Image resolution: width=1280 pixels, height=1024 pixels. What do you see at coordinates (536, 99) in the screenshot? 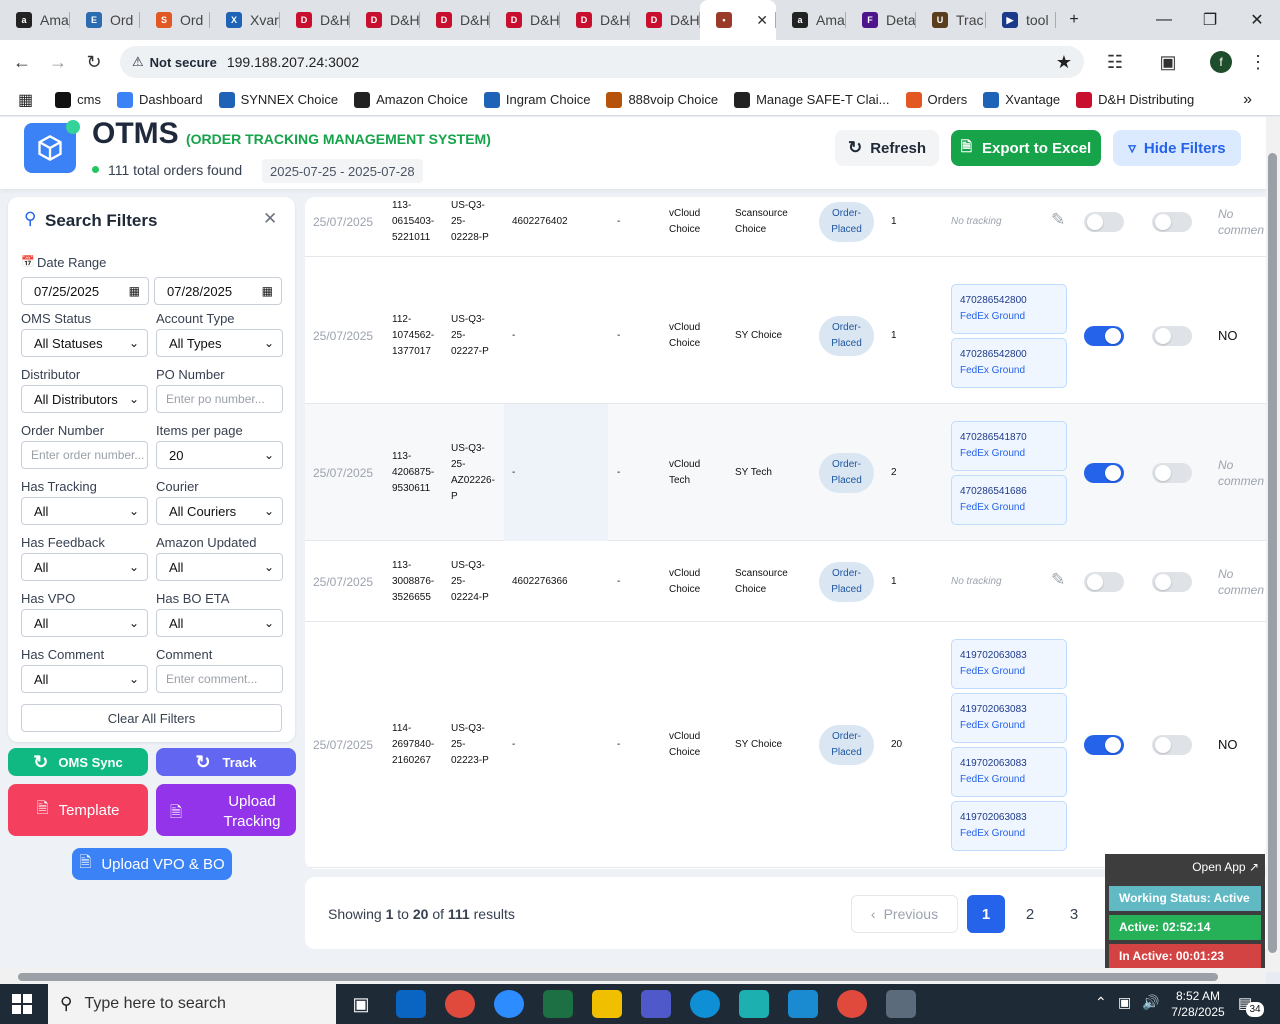
I see `bookmark-item: Ingram Choice` at bounding box center [536, 99].